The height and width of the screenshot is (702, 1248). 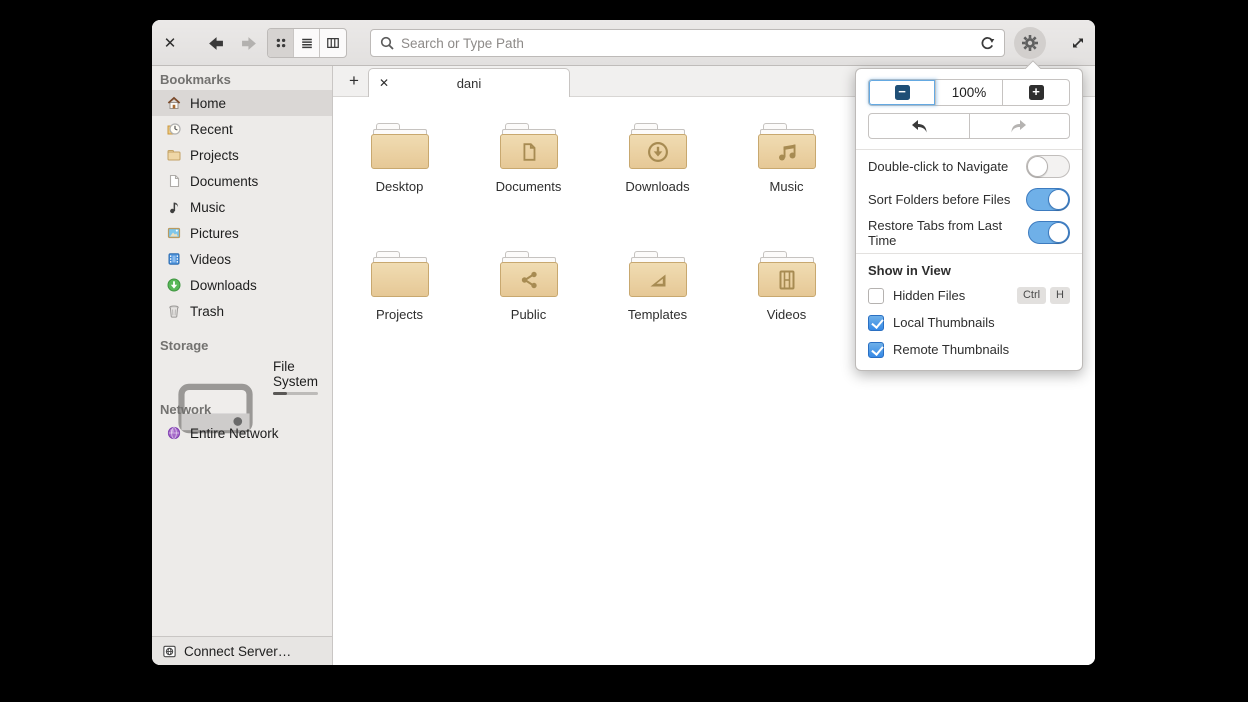 What do you see at coordinates (174, 311) in the screenshot?
I see `trash-icon` at bounding box center [174, 311].